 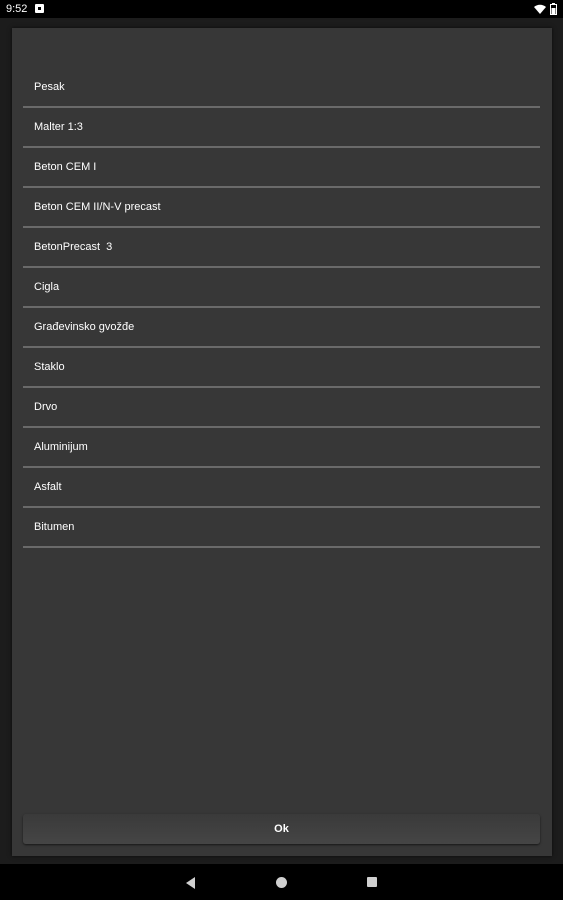 What do you see at coordinates (84, 327) in the screenshot?
I see `list-item-label: Građevinsko gvožđe` at bounding box center [84, 327].